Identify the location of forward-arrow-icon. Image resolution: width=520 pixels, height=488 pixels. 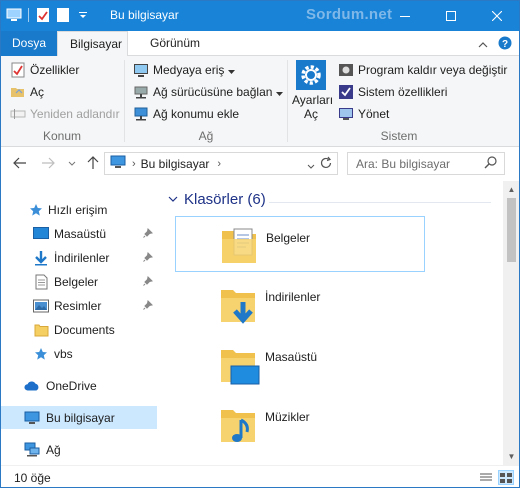
(48, 163).